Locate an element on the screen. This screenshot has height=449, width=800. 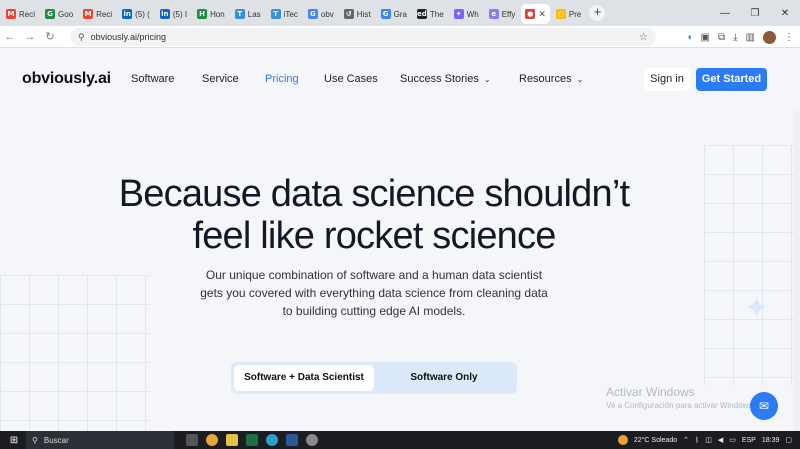
logo: obviously.ai is located at coordinates (66, 79).